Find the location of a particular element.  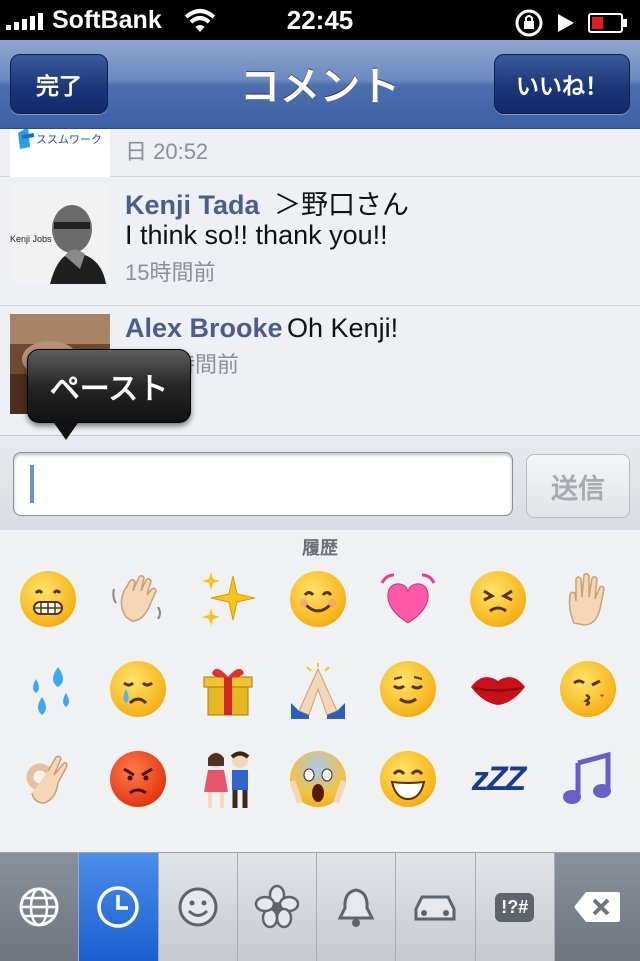

recent-clock-icon is located at coordinates (119, 907).